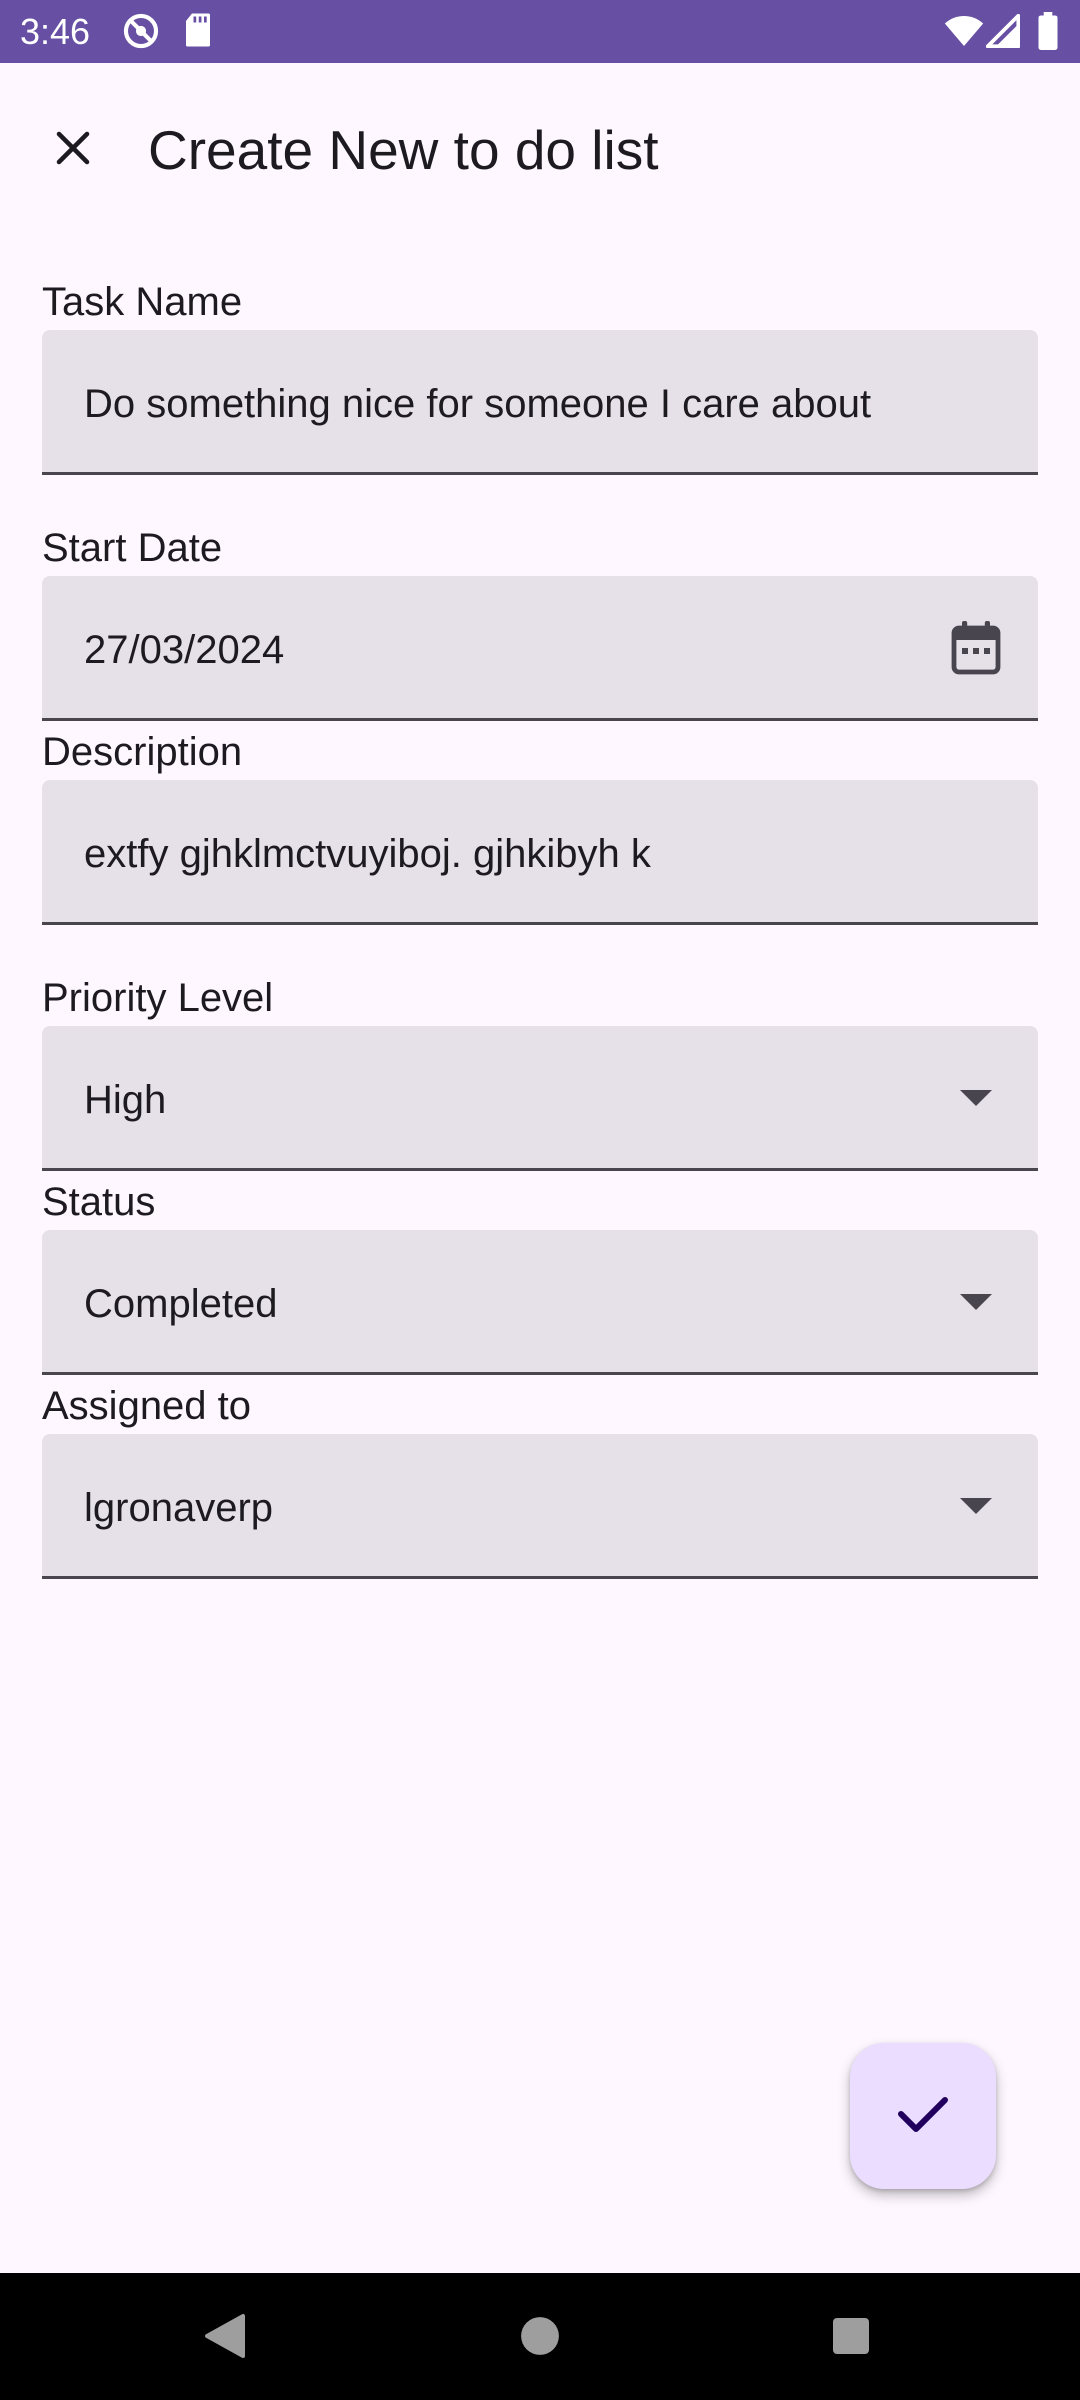 The image size is (1080, 2400). Describe the element at coordinates (132, 548) in the screenshot. I see `start-date-label: Start Date` at that location.